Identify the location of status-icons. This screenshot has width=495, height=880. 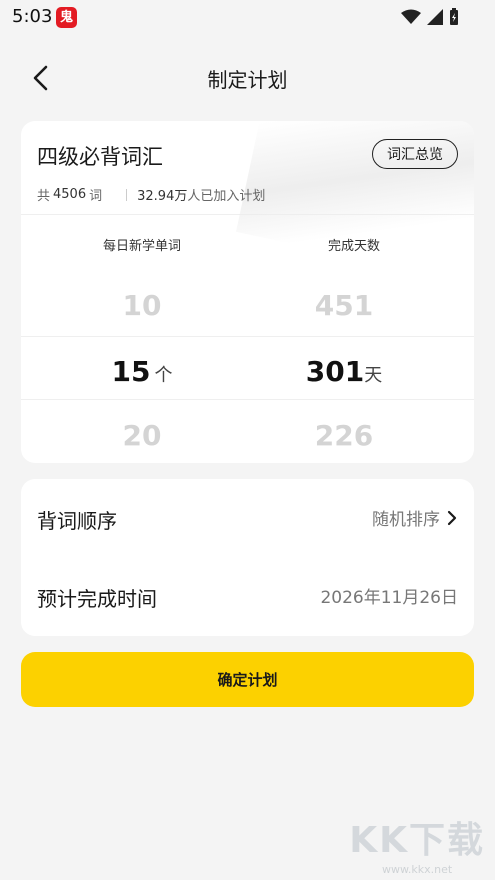
(430, 17).